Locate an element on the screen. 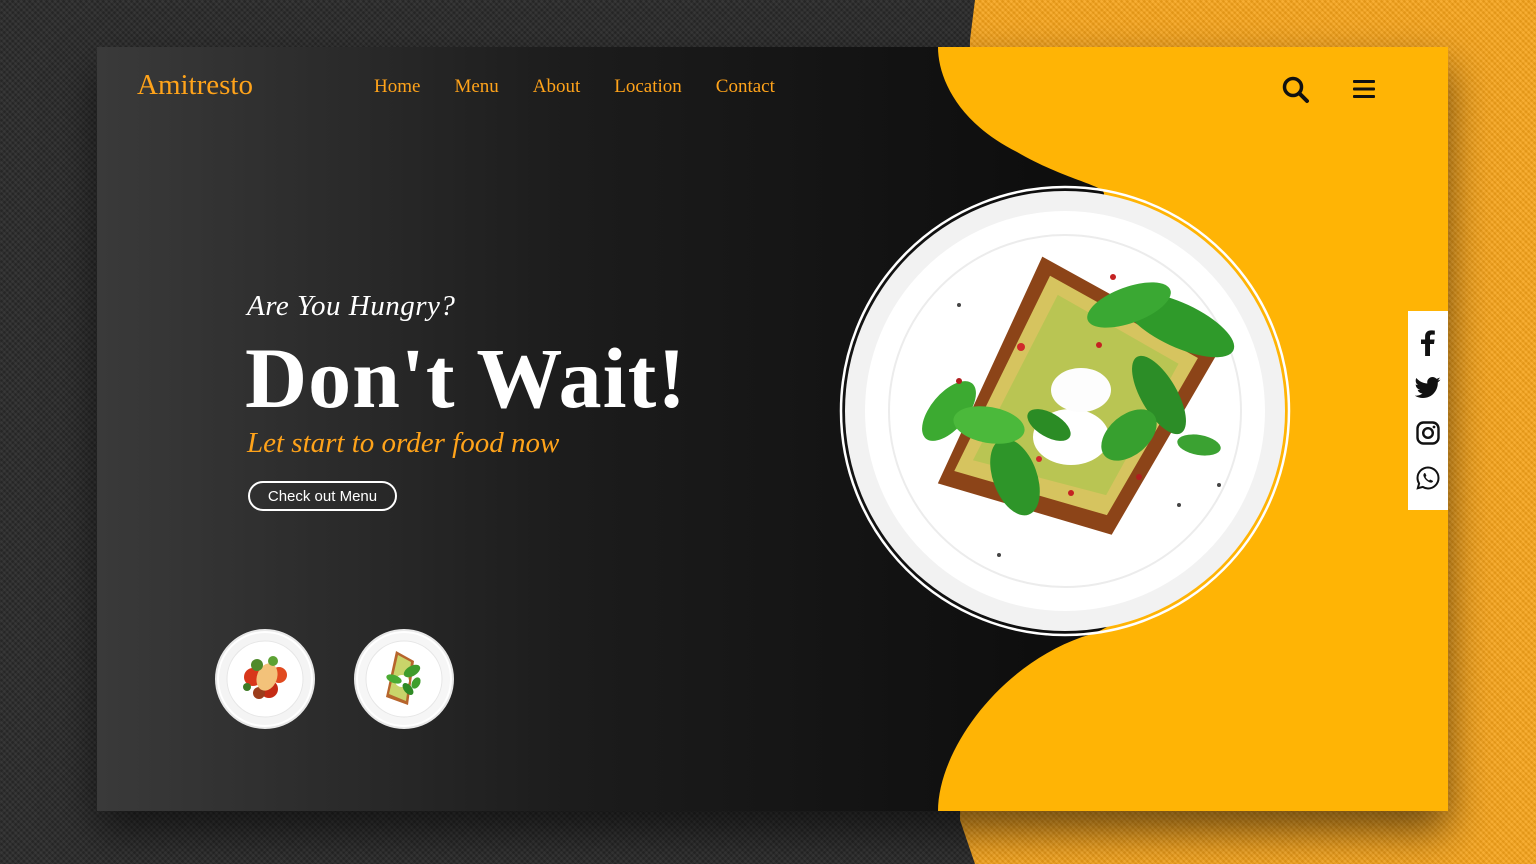  check-out-menu-button: Check out Menu is located at coordinates (322, 496).